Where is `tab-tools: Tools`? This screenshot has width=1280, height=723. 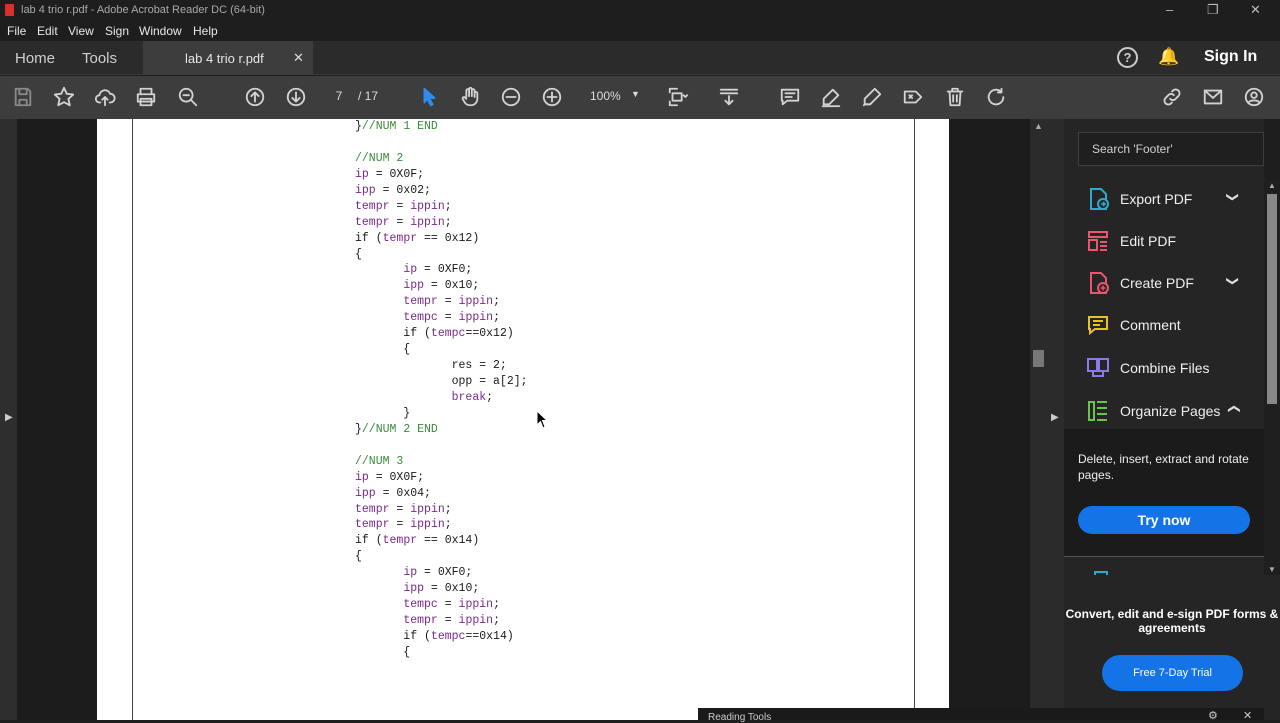 tab-tools: Tools is located at coordinates (99, 58).